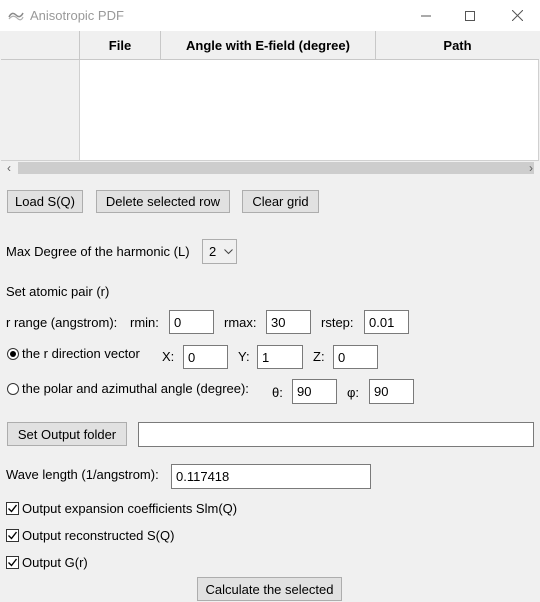 The image size is (540, 602). What do you see at coordinates (98, 251) in the screenshot?
I see `harmonic-label: Max Degree of the harmonic (L)` at bounding box center [98, 251].